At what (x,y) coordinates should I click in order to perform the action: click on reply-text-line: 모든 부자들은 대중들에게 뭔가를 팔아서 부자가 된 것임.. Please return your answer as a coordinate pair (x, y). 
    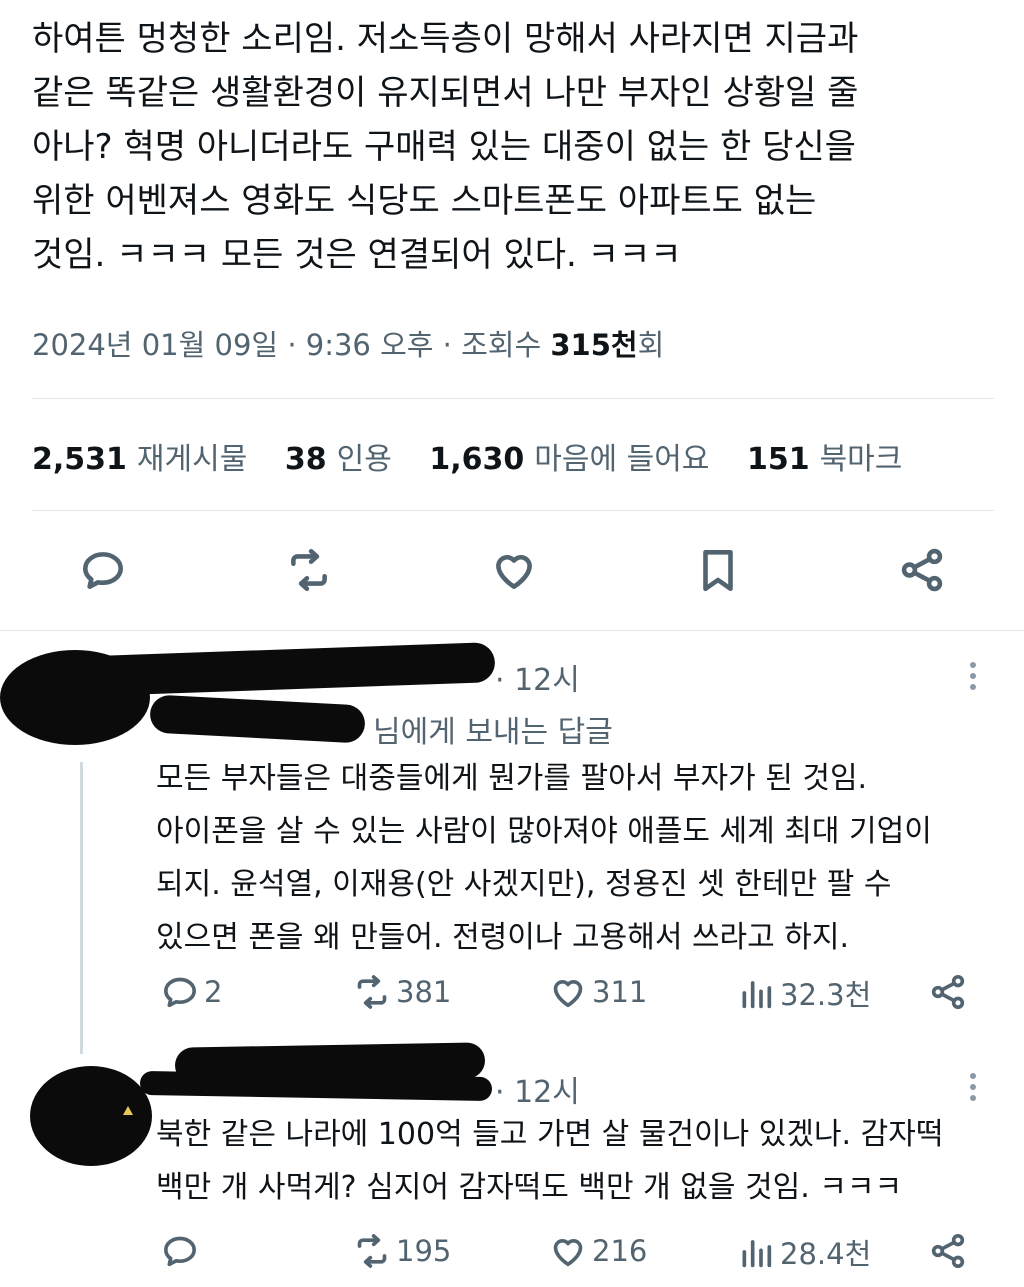
    Looking at the image, I should click on (512, 778).